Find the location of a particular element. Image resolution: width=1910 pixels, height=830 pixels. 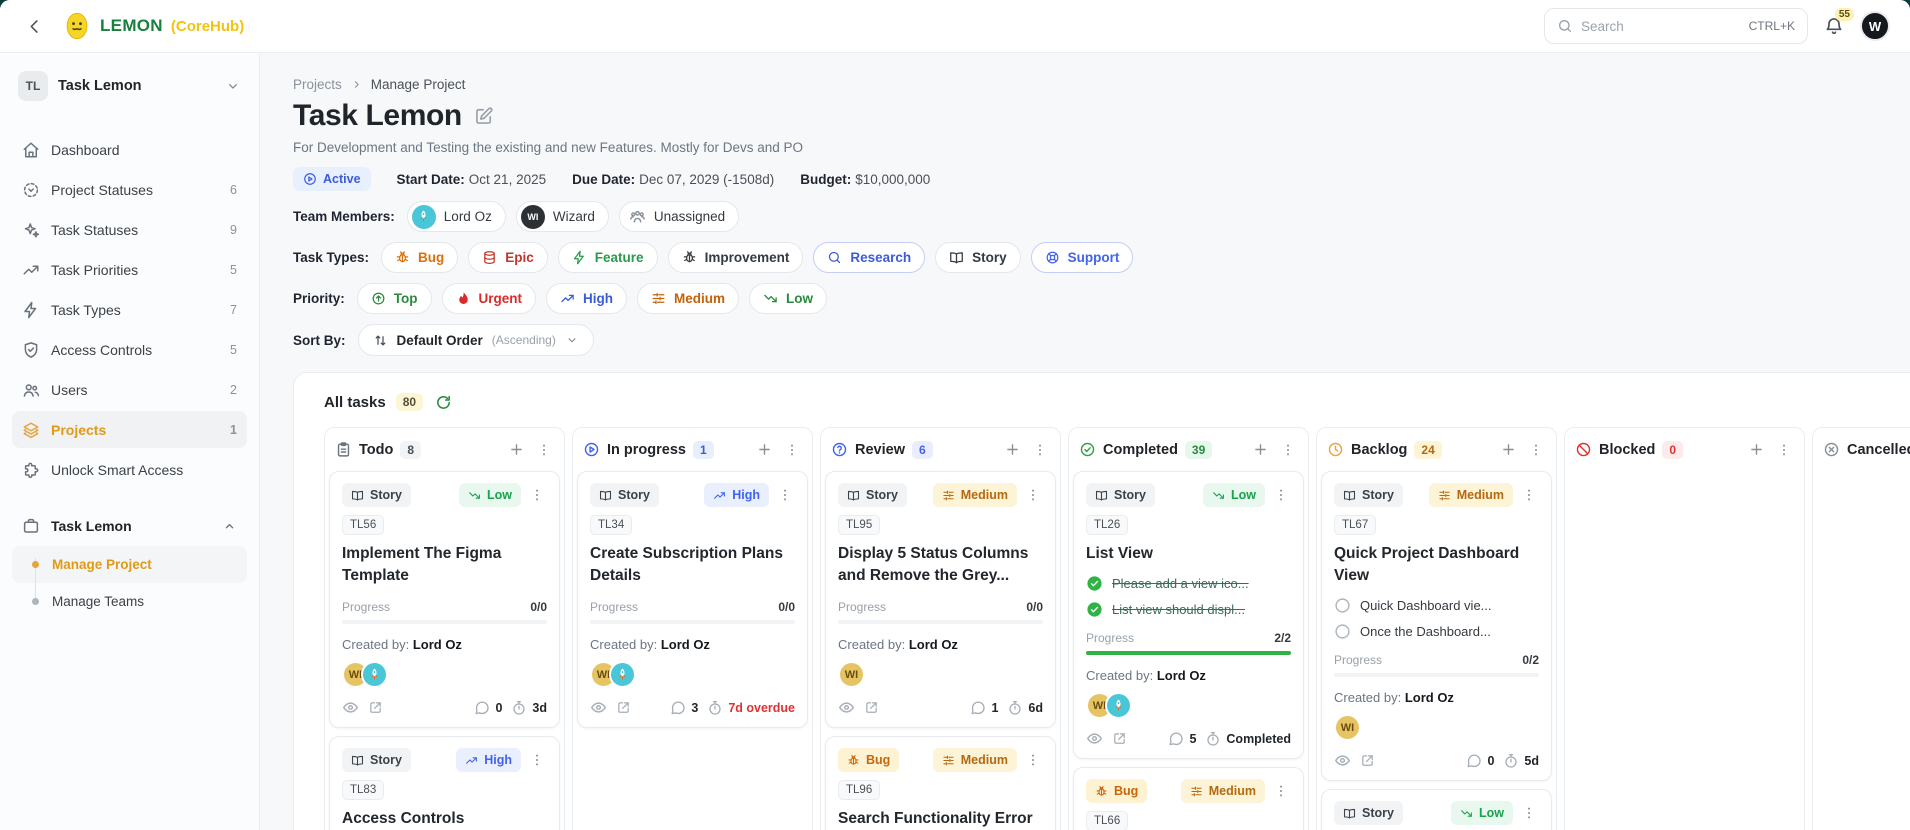

trenddown-icon is located at coordinates (770, 298).